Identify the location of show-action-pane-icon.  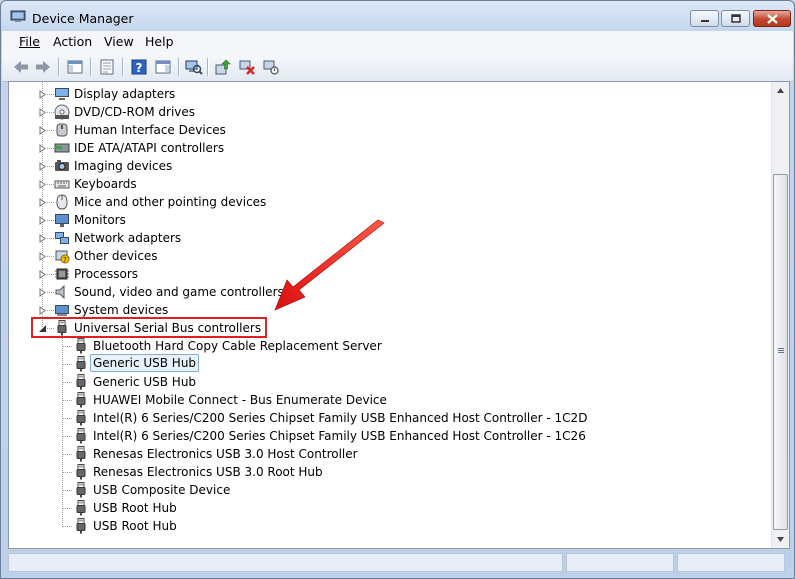
(163, 67).